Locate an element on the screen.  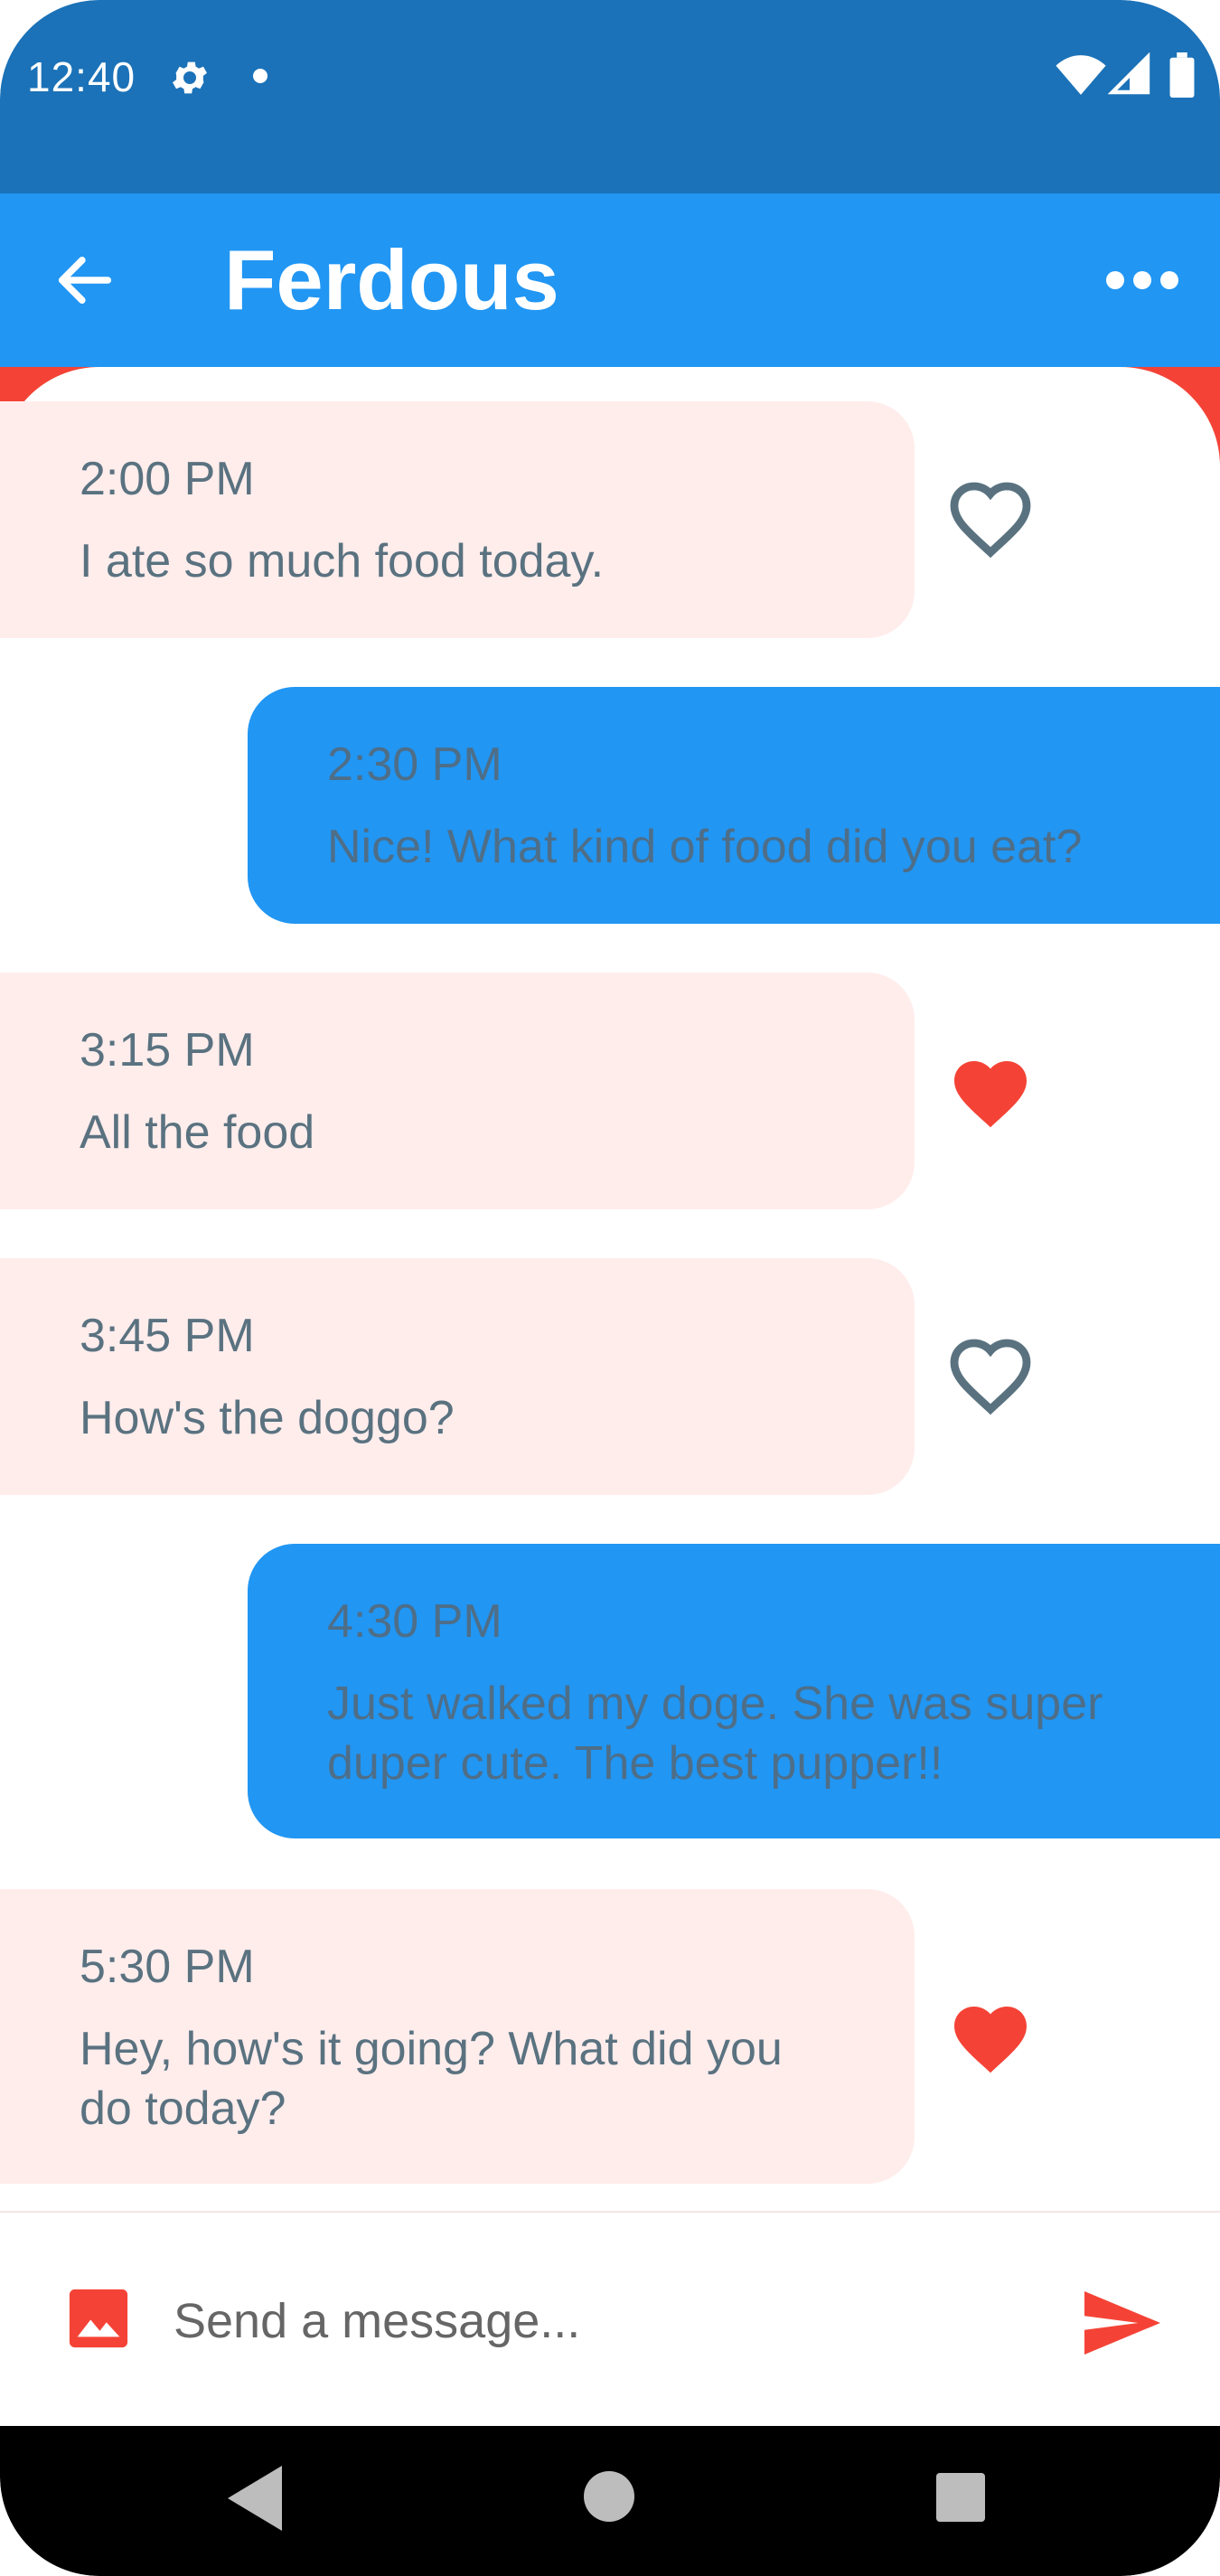
system-navigation-bar is located at coordinates (610, 2501).